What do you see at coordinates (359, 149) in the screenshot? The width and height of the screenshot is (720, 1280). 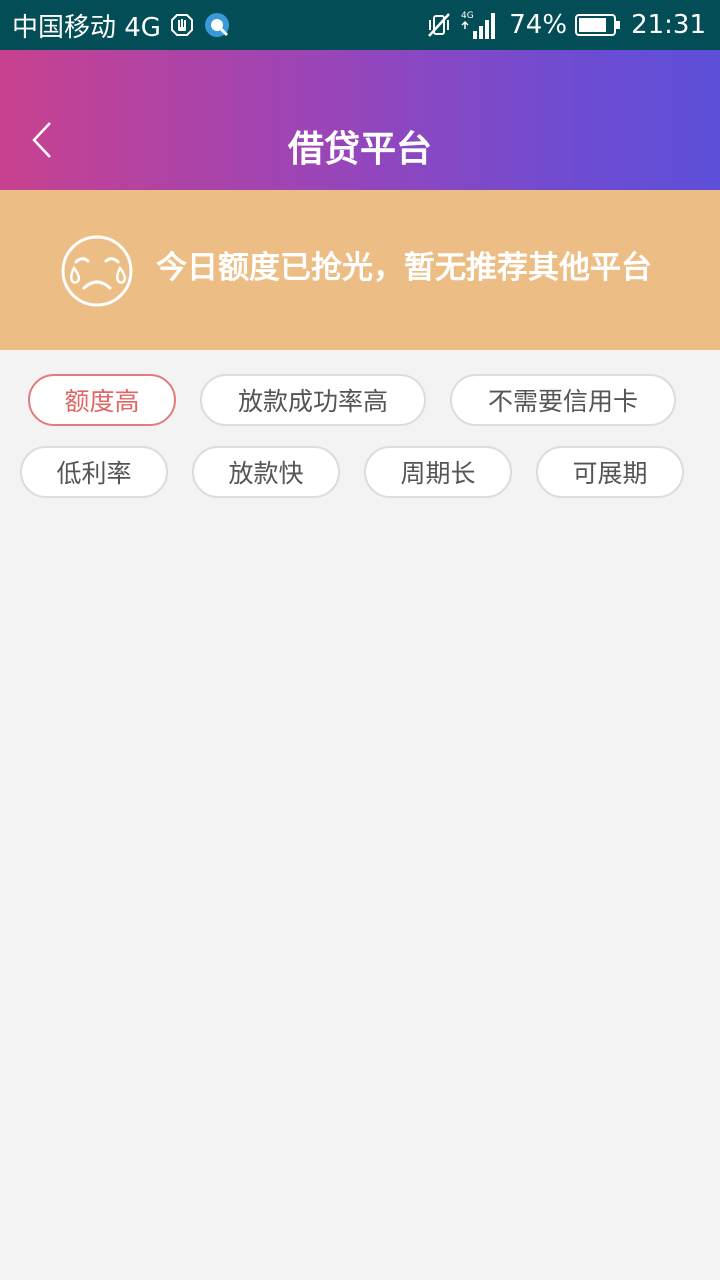 I see `page-title: 借贷平台` at bounding box center [359, 149].